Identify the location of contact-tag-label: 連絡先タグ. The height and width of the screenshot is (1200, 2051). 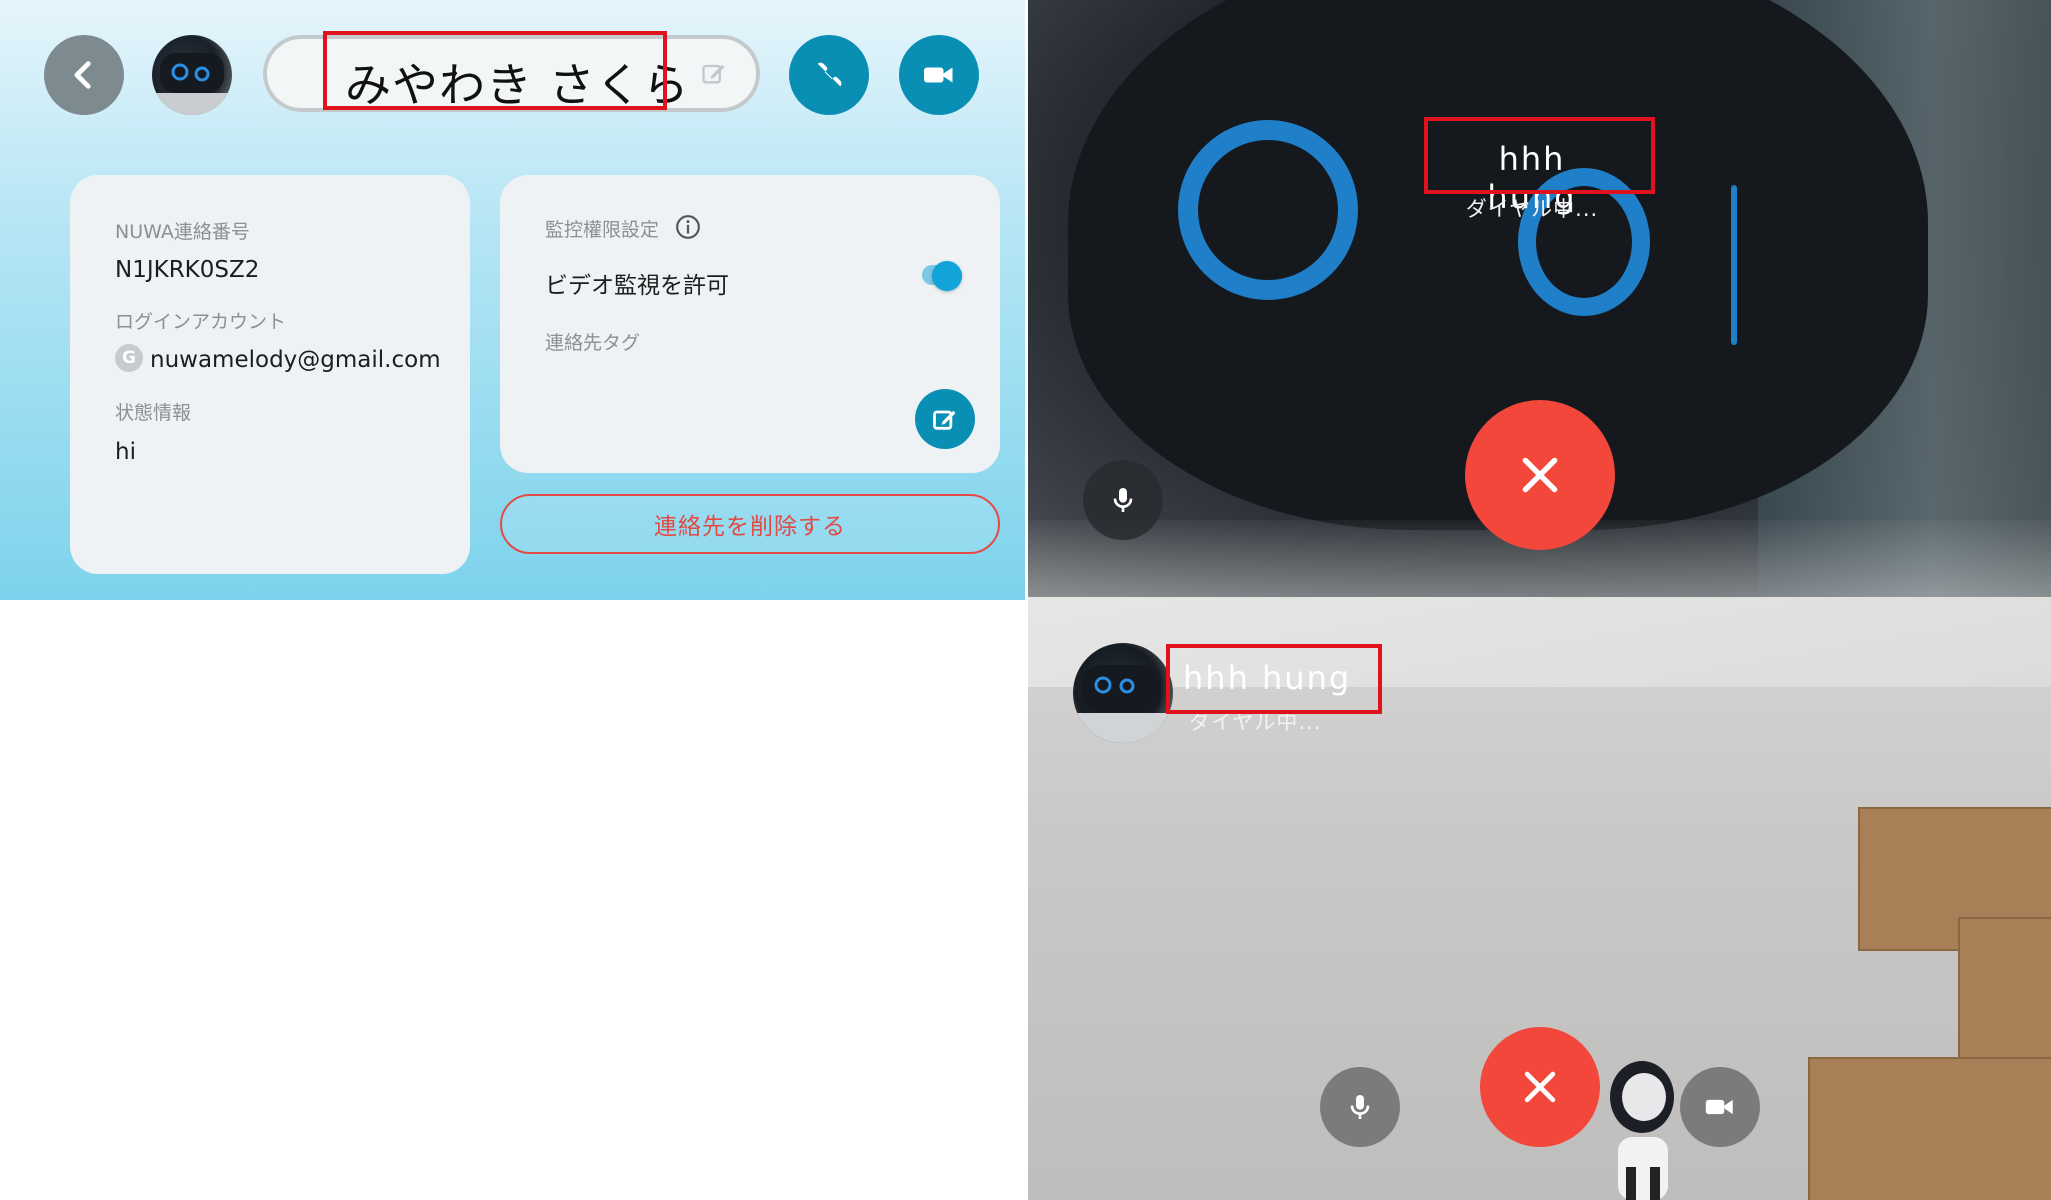
(593, 343).